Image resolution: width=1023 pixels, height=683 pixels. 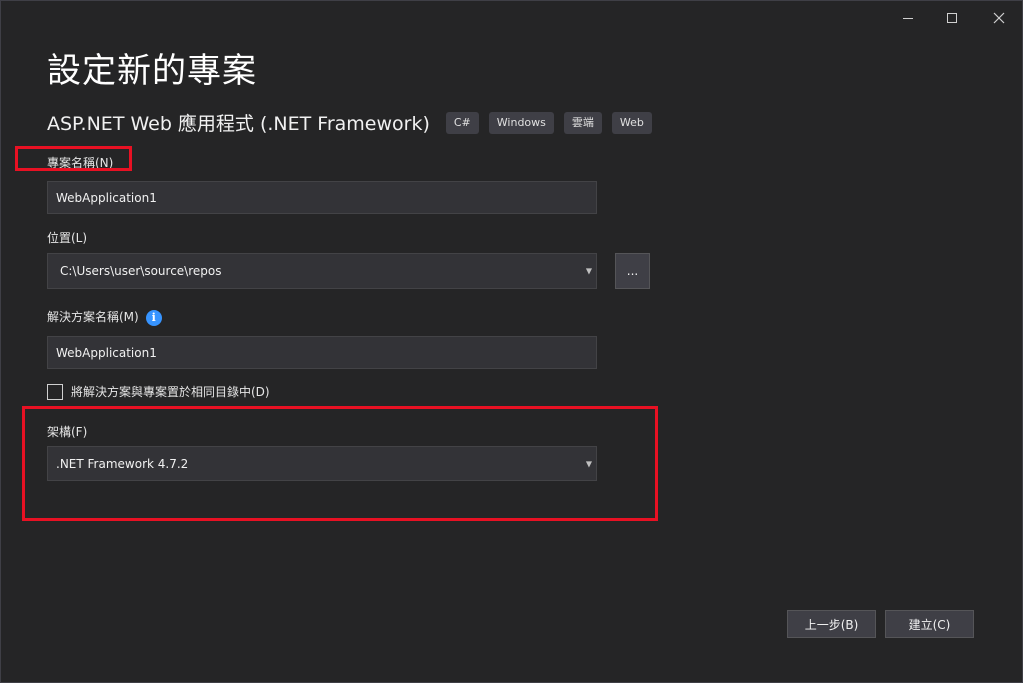 I want to click on framework-highlight, so click(x=340, y=463).